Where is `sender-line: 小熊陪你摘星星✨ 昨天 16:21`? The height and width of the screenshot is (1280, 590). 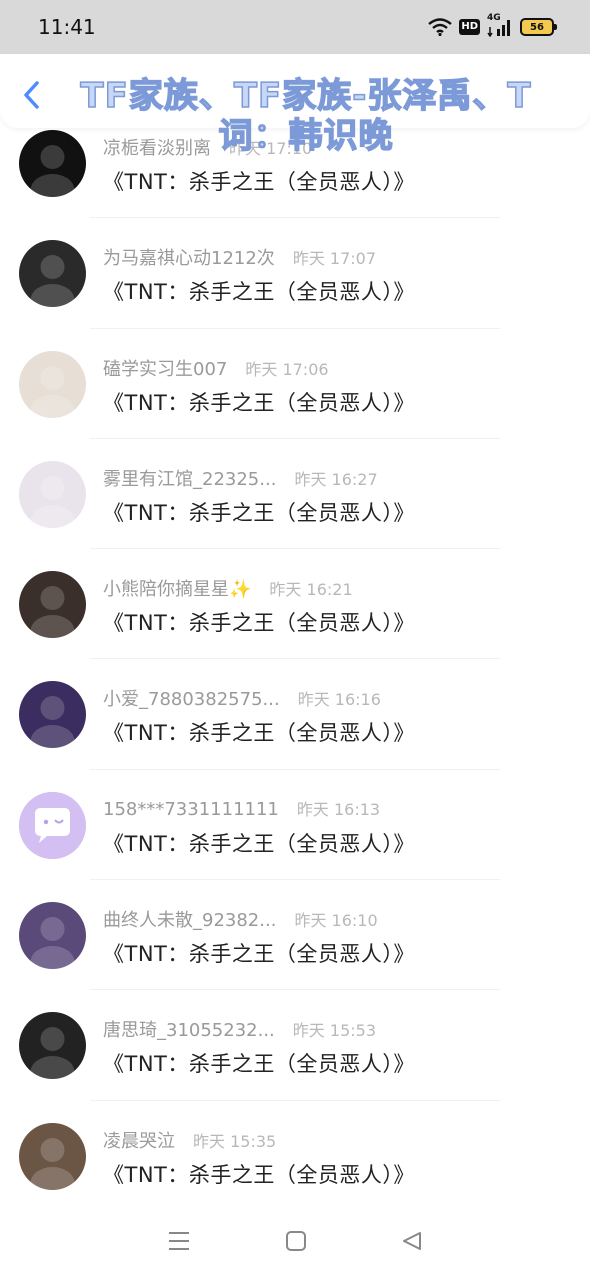 sender-line: 小熊陪你摘星星✨ 昨天 16:21 is located at coordinates (228, 588).